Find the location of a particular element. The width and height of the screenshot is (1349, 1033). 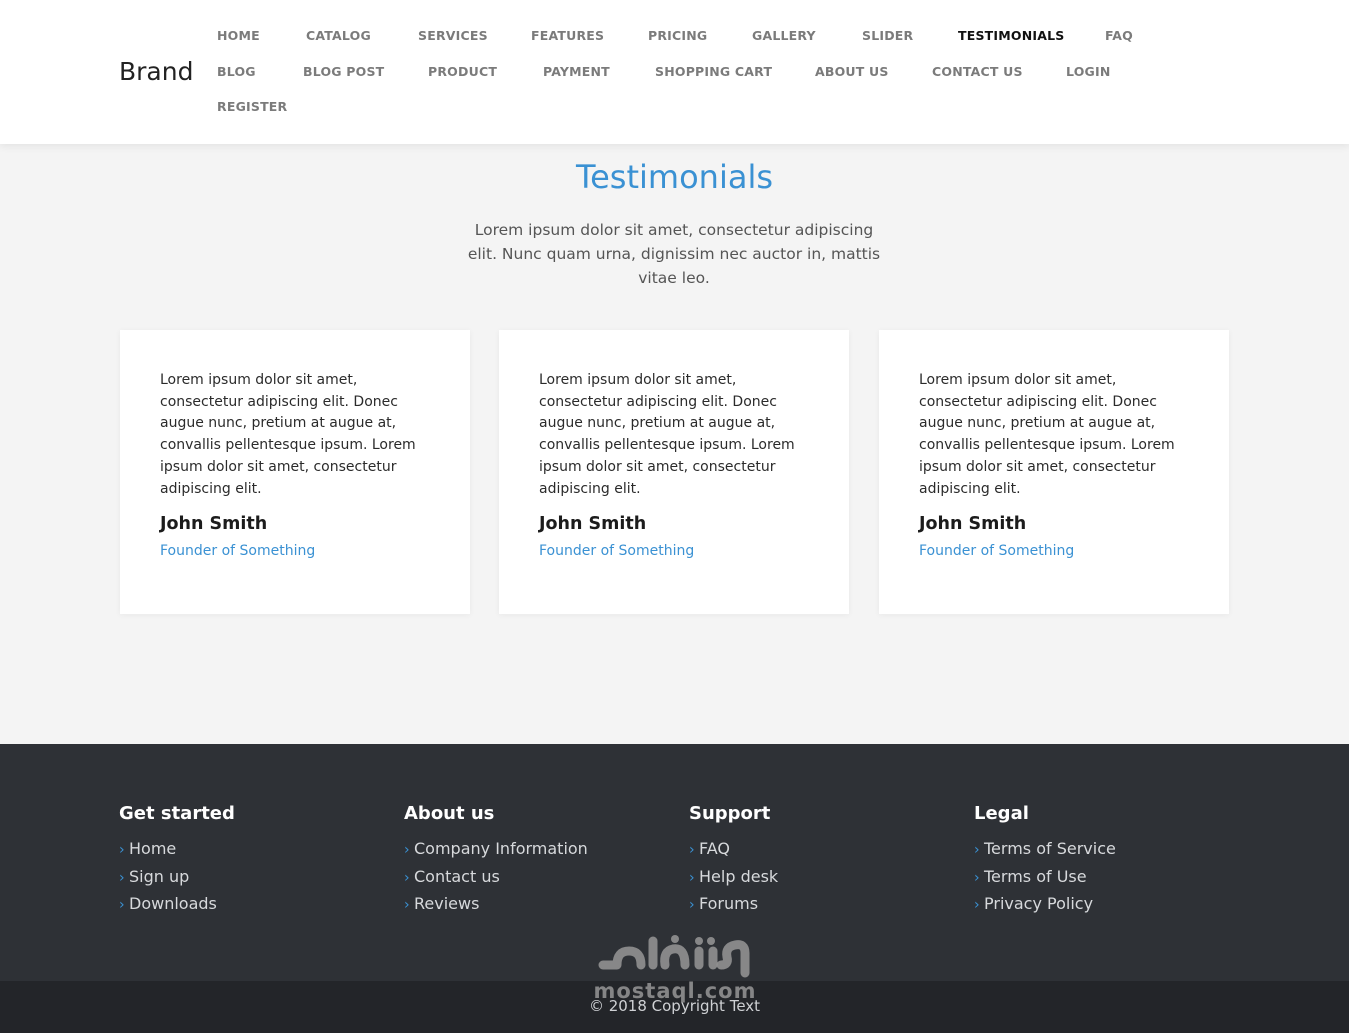

footer-link-item: › Terms of Service is located at coordinates (1104, 849).